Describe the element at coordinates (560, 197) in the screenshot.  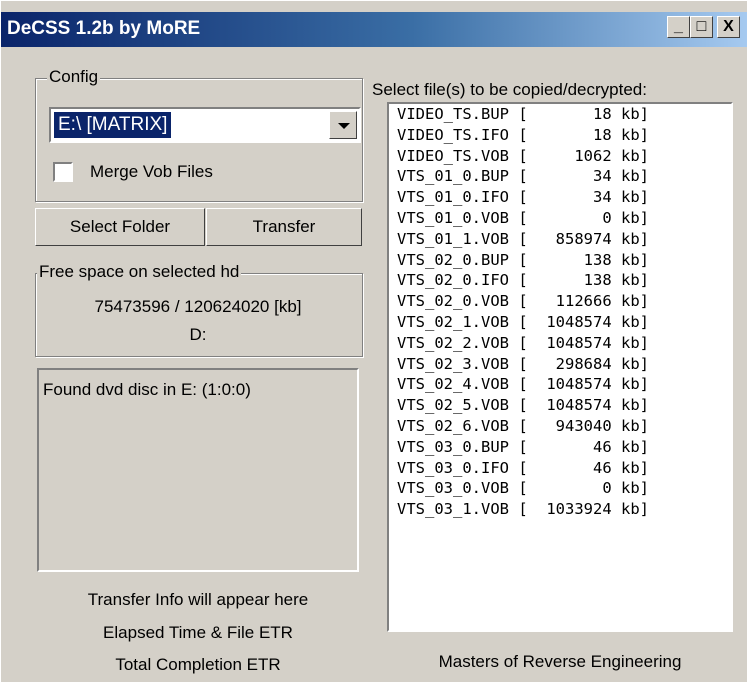
I see `file-list-item: VTS_01_0.IFO [34 kb]` at that location.